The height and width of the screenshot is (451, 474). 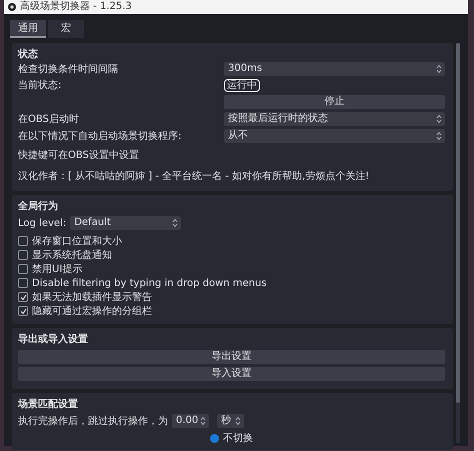 What do you see at coordinates (12, 7) in the screenshot?
I see `app-logo-icon` at bounding box center [12, 7].